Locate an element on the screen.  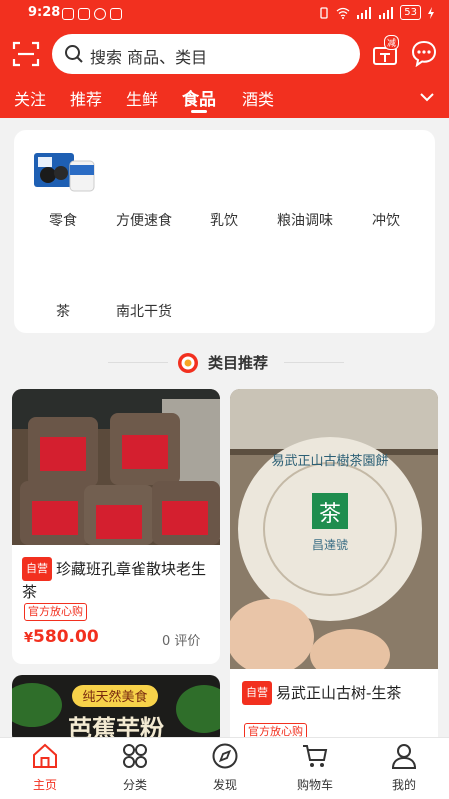
cake-brand-label: 昌達號 is located at coordinates (330, 545).